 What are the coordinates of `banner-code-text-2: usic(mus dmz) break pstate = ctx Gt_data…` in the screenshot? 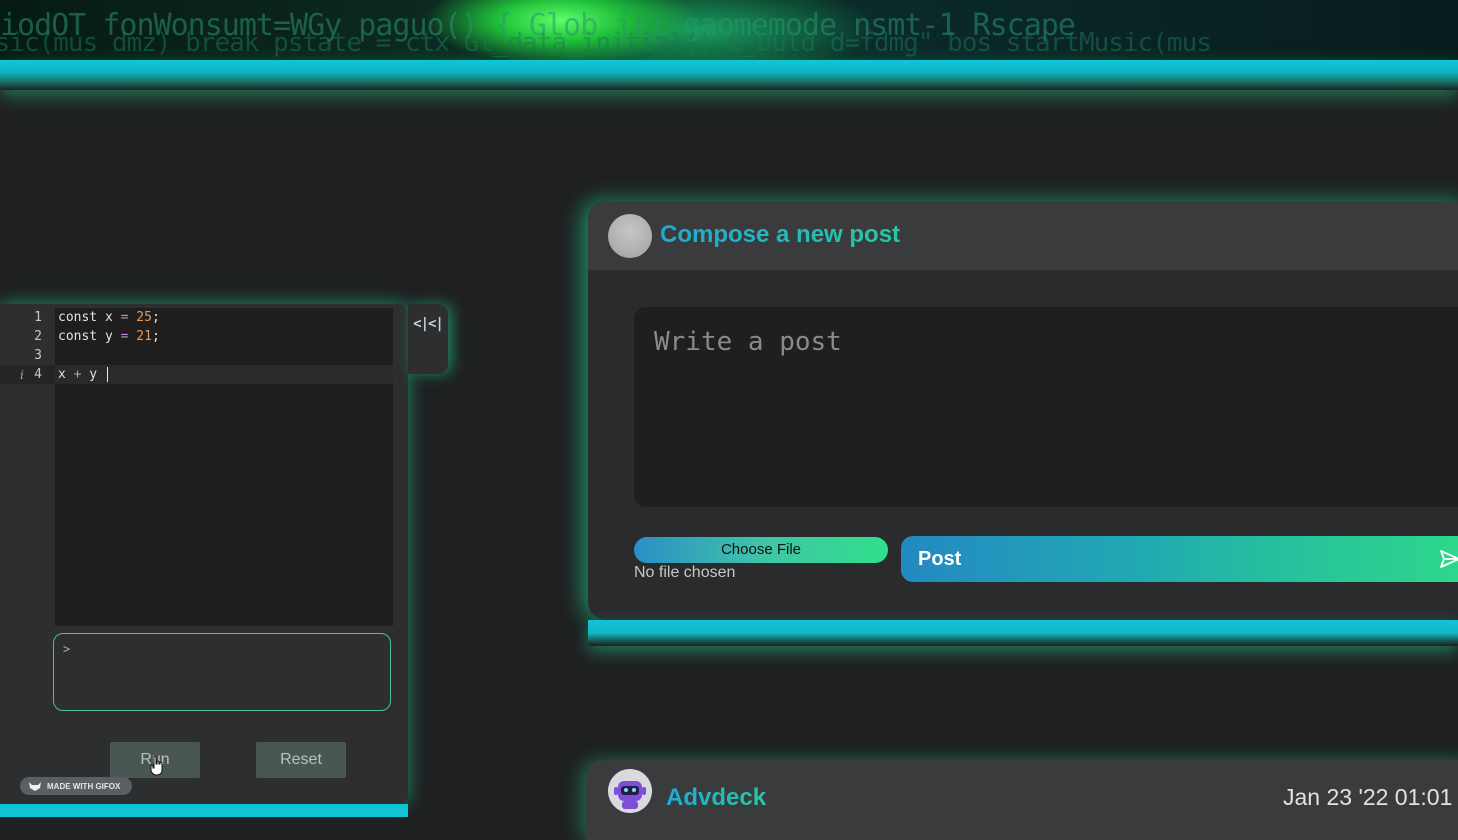 It's located at (606, 43).